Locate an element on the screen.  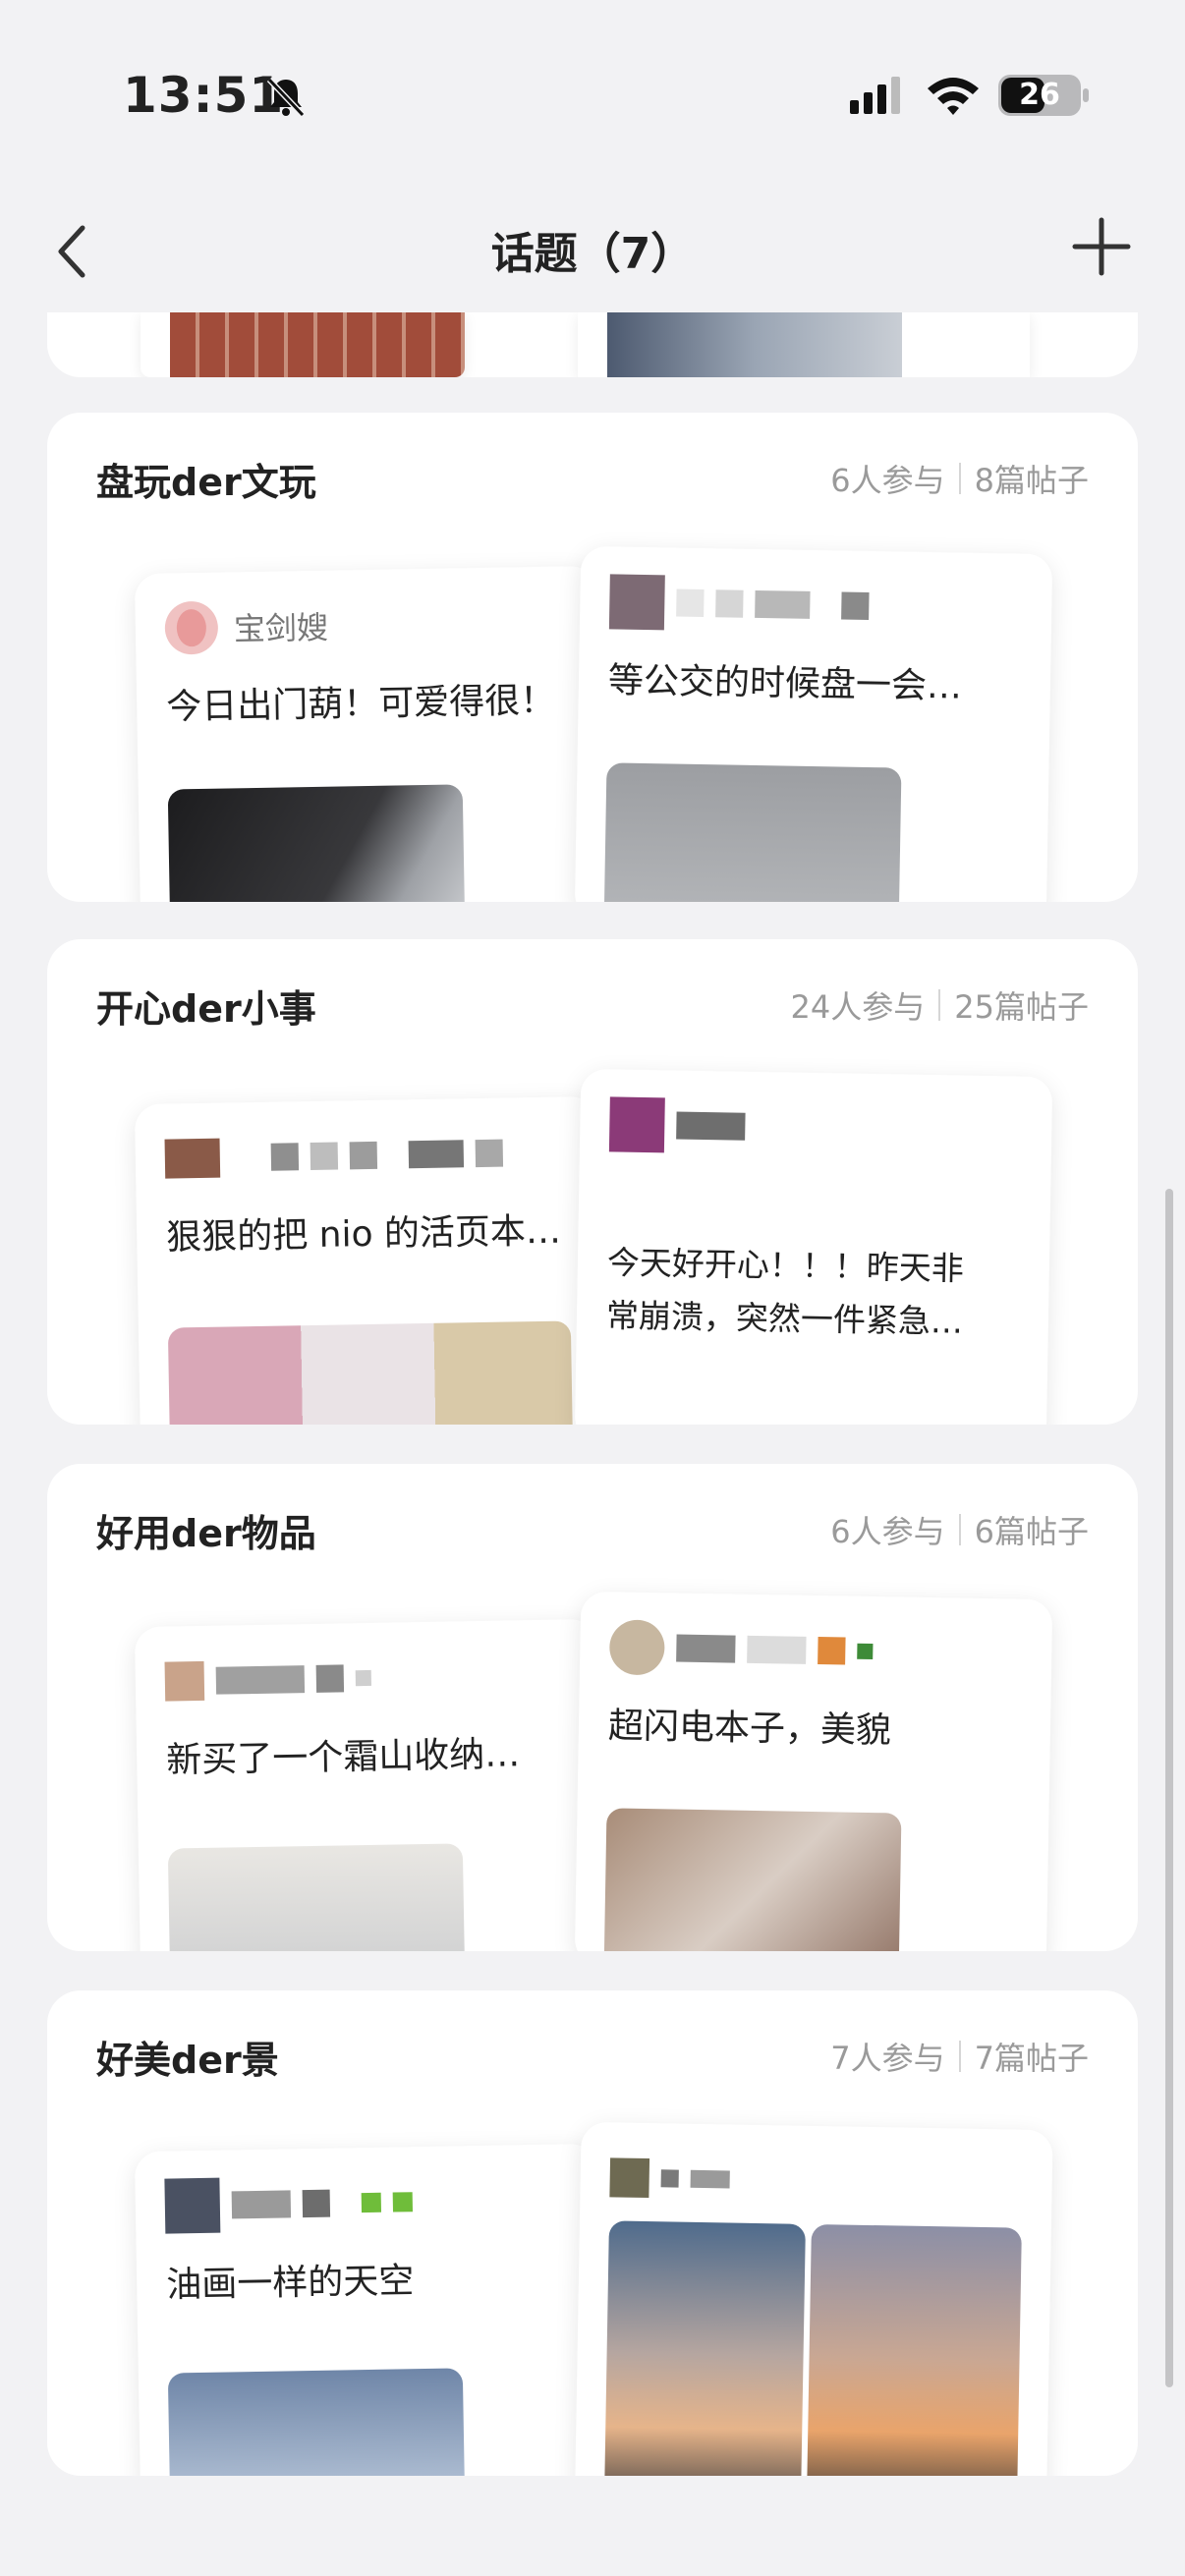
topic-name: 好美der景 is located at coordinates (187, 2060).